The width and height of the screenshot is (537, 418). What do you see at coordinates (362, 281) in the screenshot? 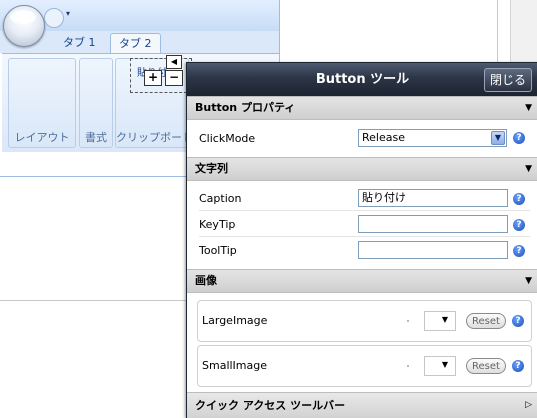
I see `section-images: 画像 ▼` at bounding box center [362, 281].